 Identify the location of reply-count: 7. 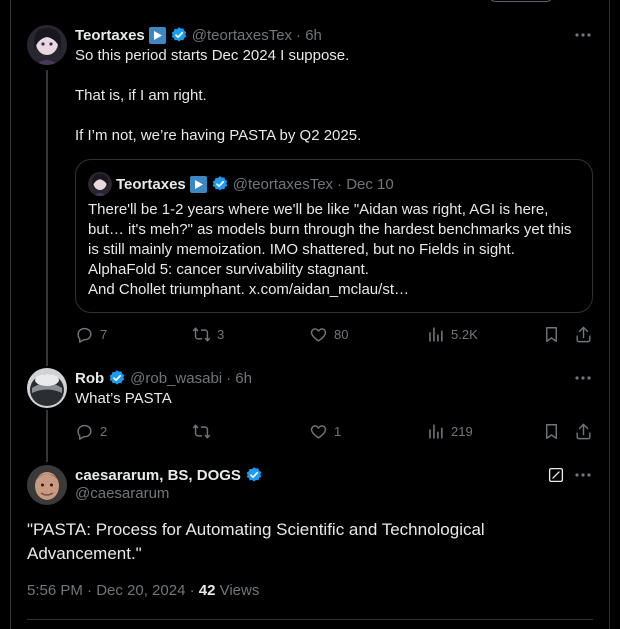
(104, 334).